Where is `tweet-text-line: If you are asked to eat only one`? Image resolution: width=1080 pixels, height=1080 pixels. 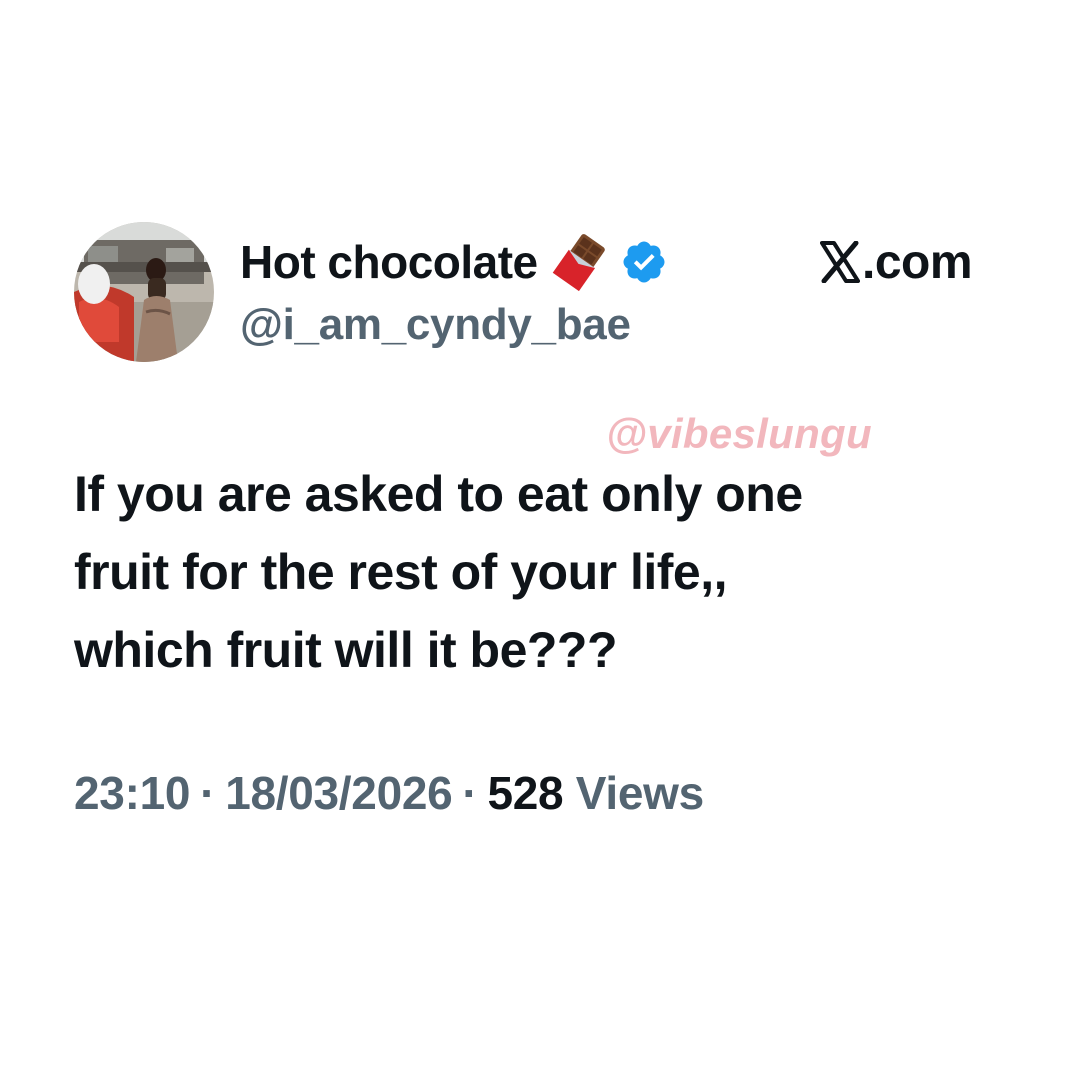
tweet-text-line: If you are asked to eat only one is located at coordinates (438, 494).